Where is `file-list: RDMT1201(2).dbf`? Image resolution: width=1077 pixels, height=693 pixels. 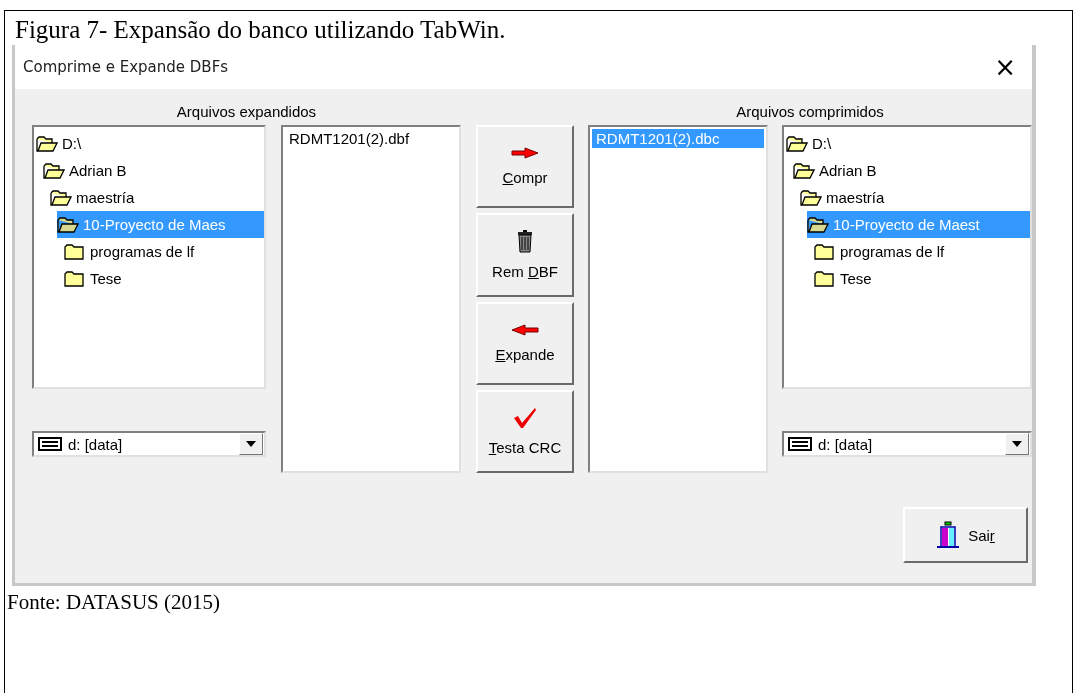 file-list: RDMT1201(2).dbf is located at coordinates (371, 299).